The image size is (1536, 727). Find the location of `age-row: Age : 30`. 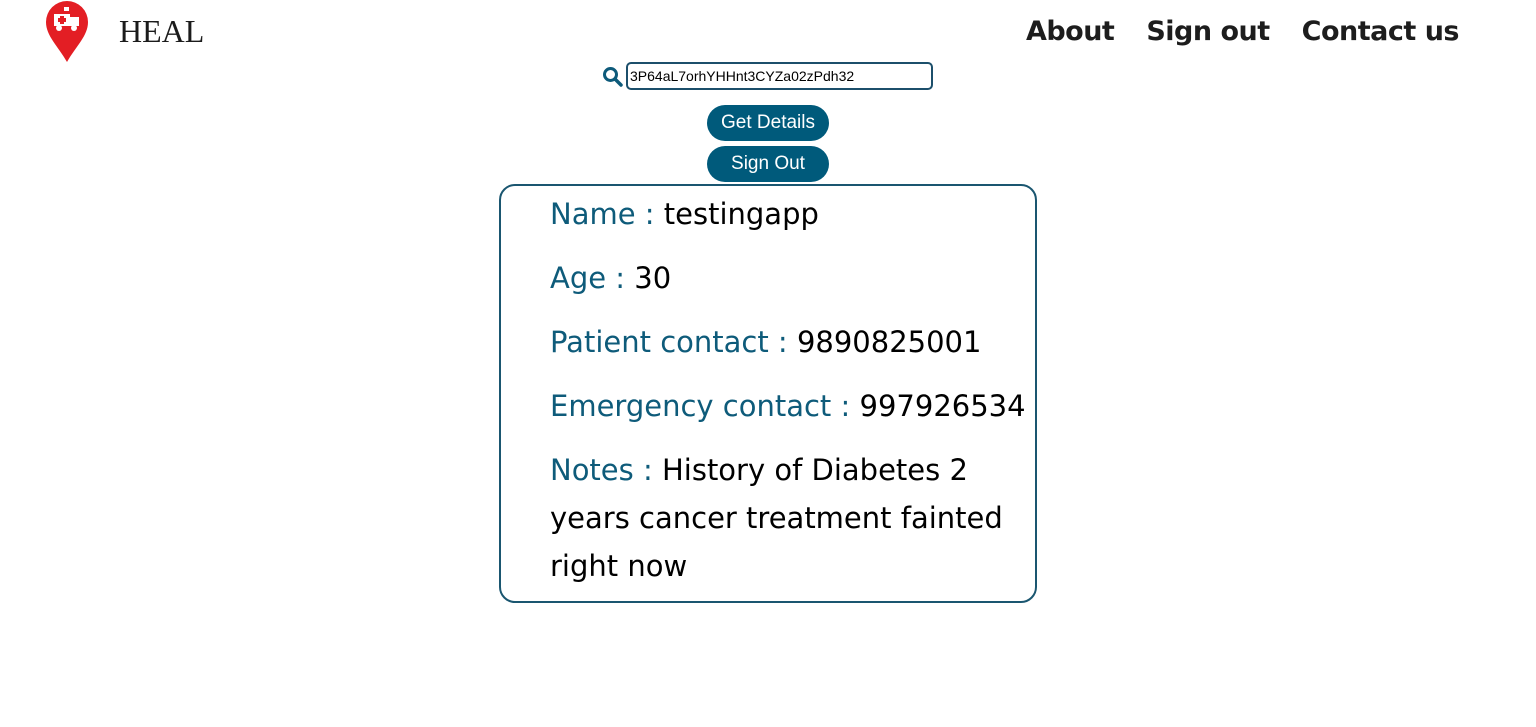

age-row: Age : 30 is located at coordinates (610, 278).